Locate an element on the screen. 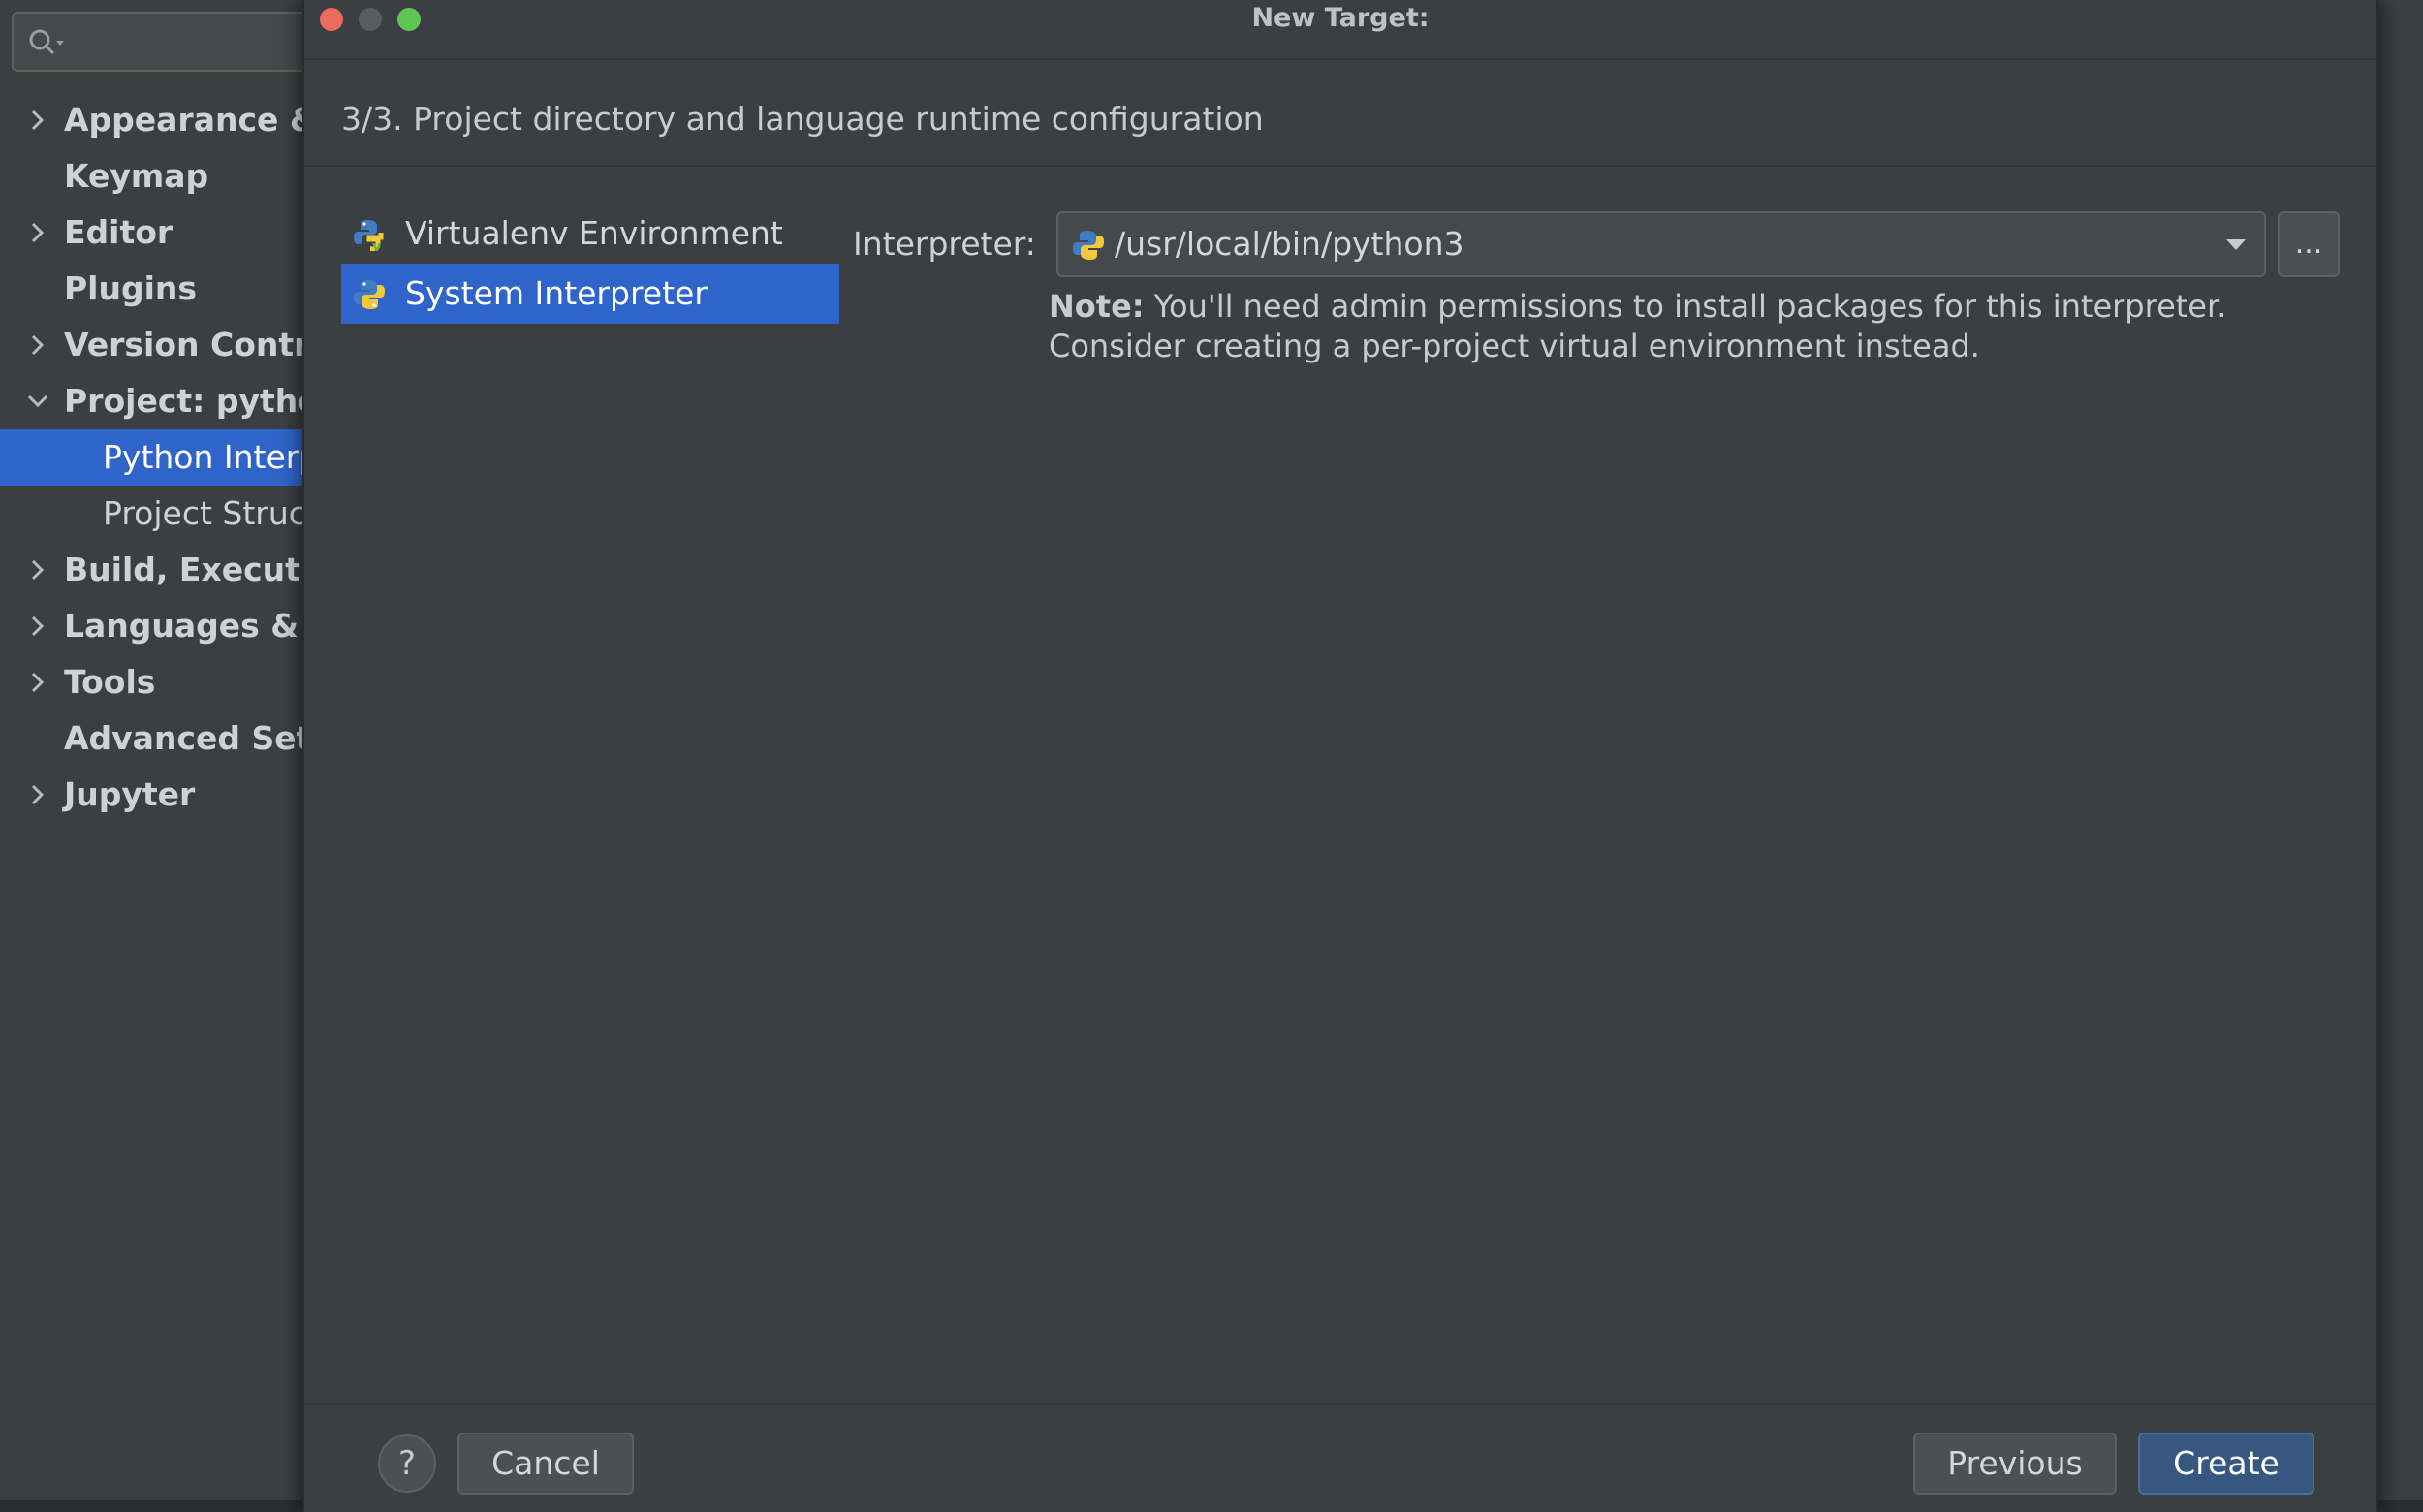 The image size is (2423, 1512). sidebar-item-build: Build, Execution, Deployment is located at coordinates (155, 570).